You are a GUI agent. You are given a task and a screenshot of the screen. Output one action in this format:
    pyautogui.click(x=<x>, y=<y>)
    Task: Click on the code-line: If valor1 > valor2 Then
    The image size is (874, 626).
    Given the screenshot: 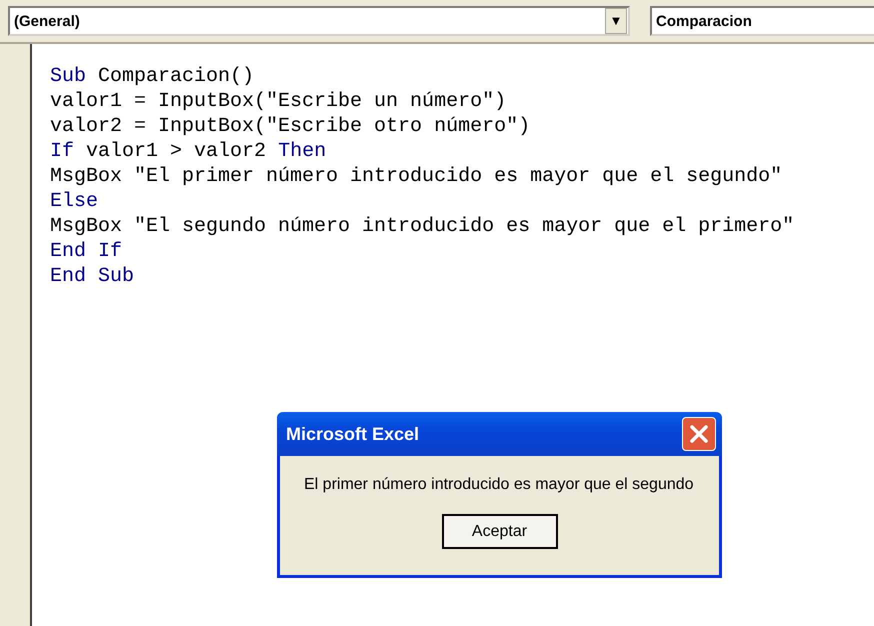 What is the action you would take?
    pyautogui.click(x=188, y=151)
    